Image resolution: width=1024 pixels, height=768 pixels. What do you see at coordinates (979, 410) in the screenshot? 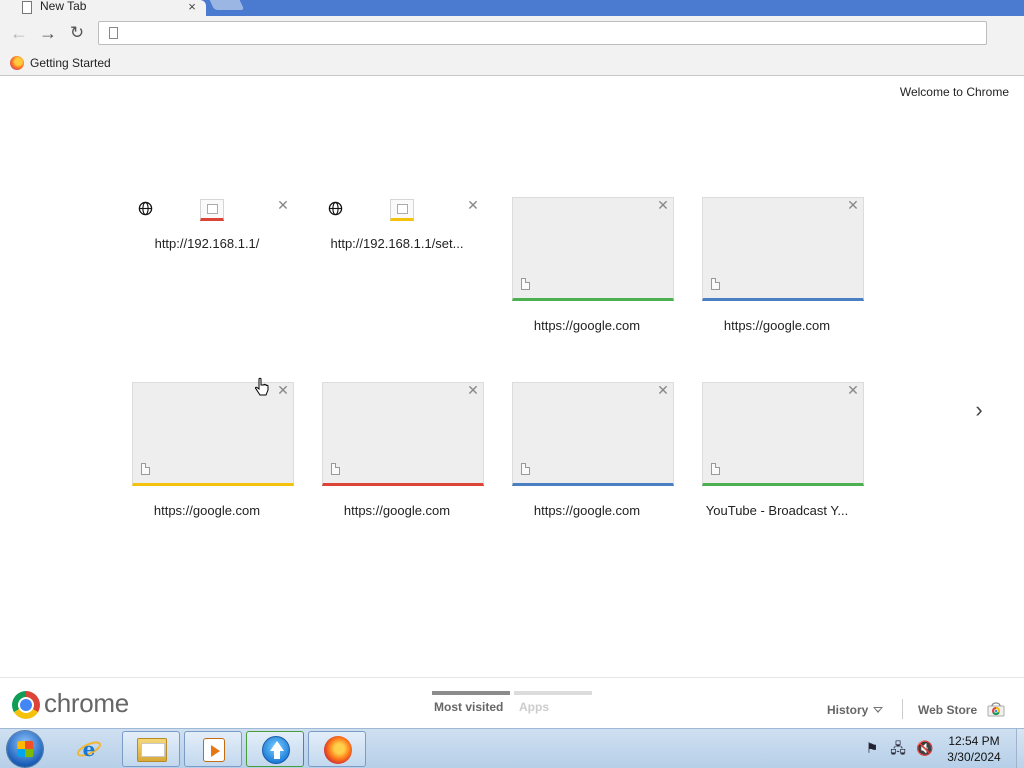
I see `next-page-arrow: ›` at bounding box center [979, 410].